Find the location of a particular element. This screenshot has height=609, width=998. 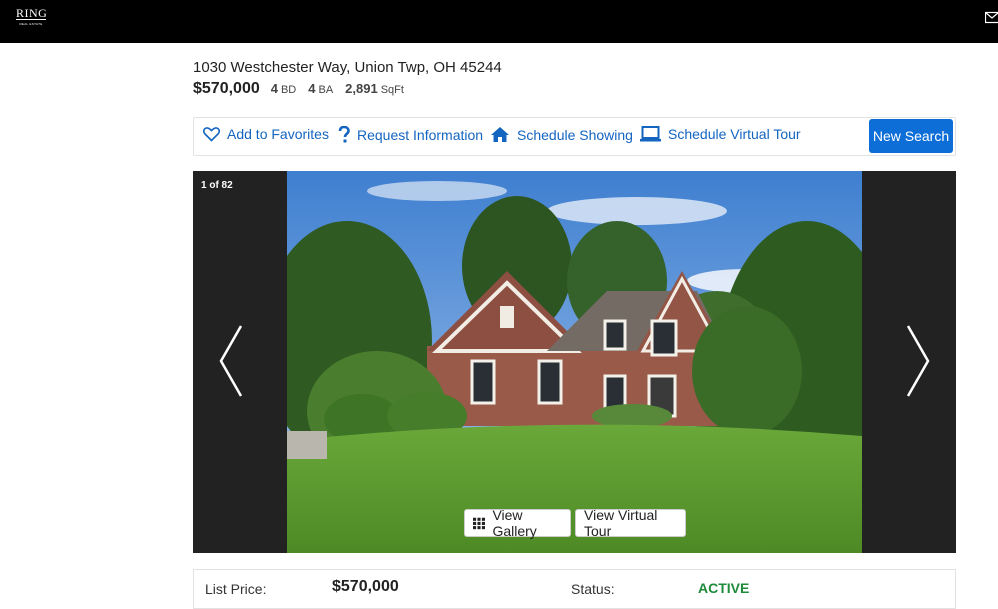

request-information-link: Request Information is located at coordinates (410, 135).